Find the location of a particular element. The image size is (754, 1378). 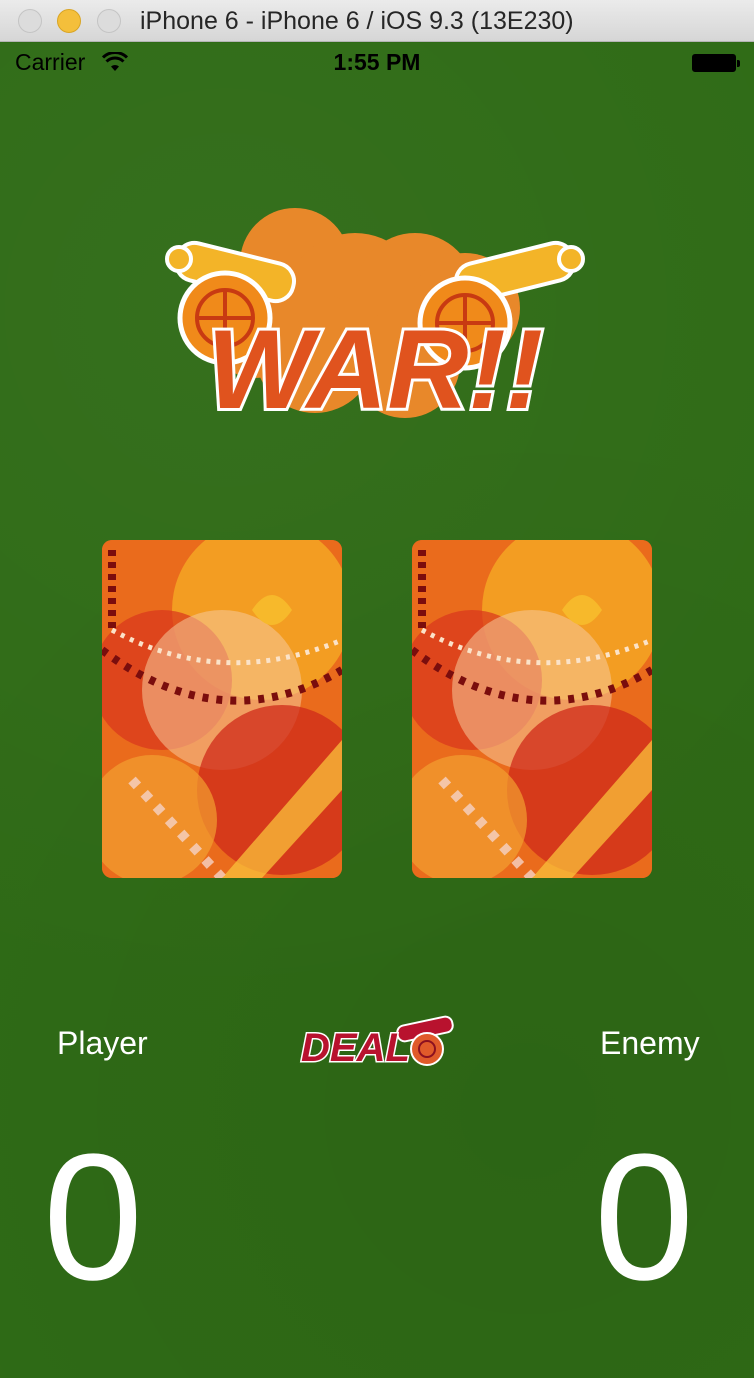

status-time: 1:55 PM is located at coordinates (377, 62).